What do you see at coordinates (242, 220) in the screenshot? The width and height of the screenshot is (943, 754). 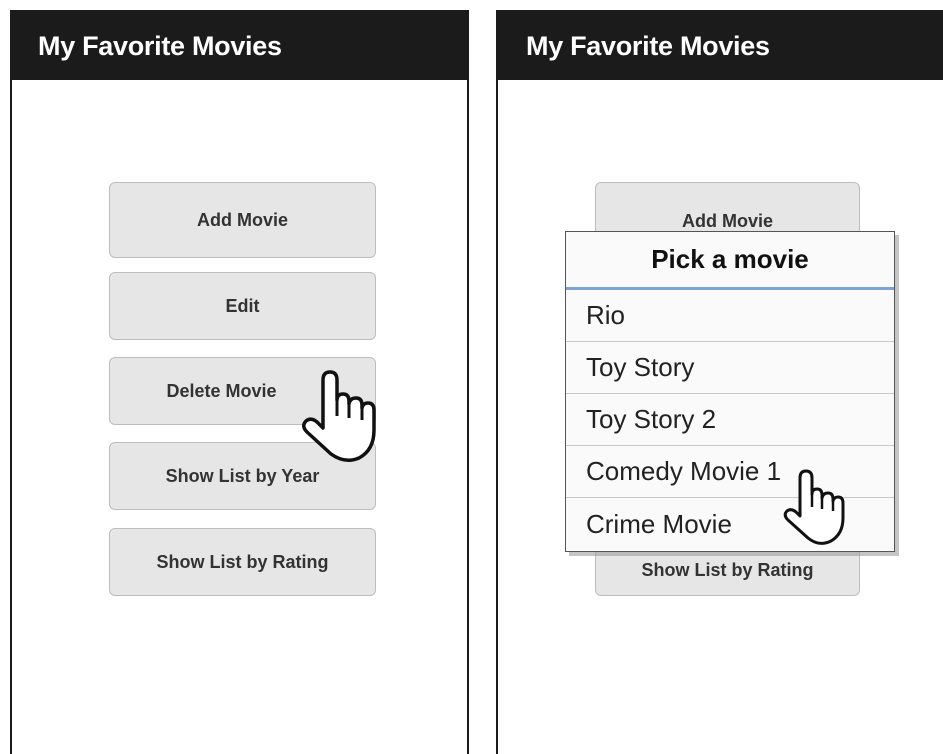 I see `add-movie-button: Add Movie` at bounding box center [242, 220].